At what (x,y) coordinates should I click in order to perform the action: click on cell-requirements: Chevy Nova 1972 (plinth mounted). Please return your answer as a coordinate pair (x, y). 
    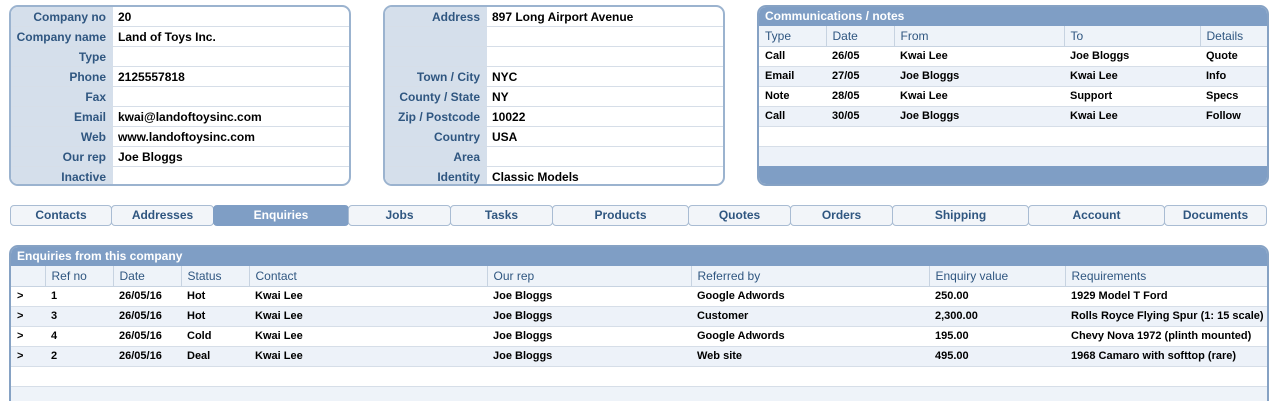
    Looking at the image, I should click on (1166, 336).